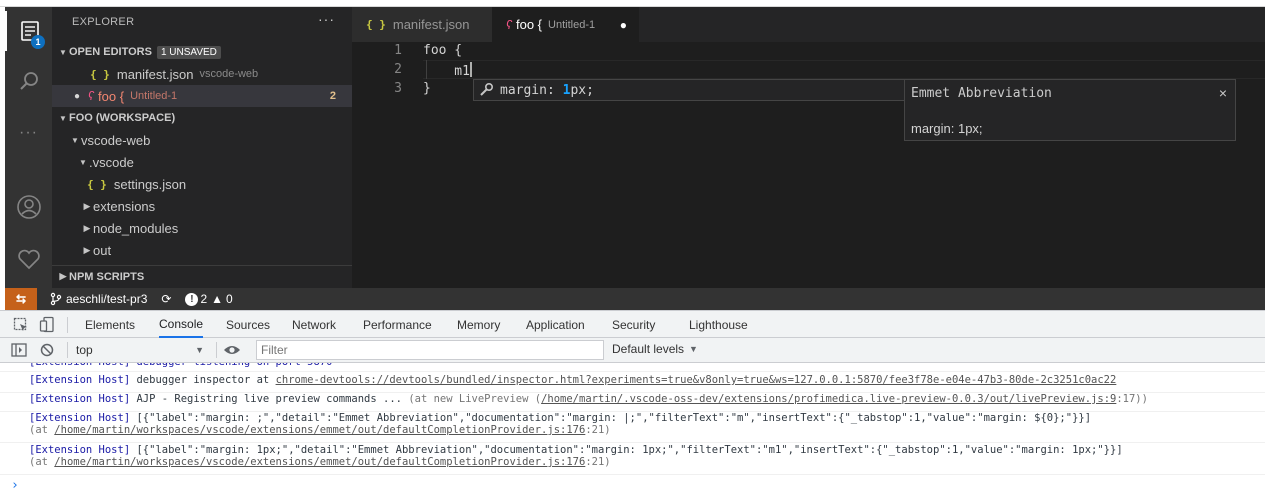 This screenshot has width=1265, height=495. Describe the element at coordinates (632, 3) in the screenshot. I see `window-top-strip` at that location.